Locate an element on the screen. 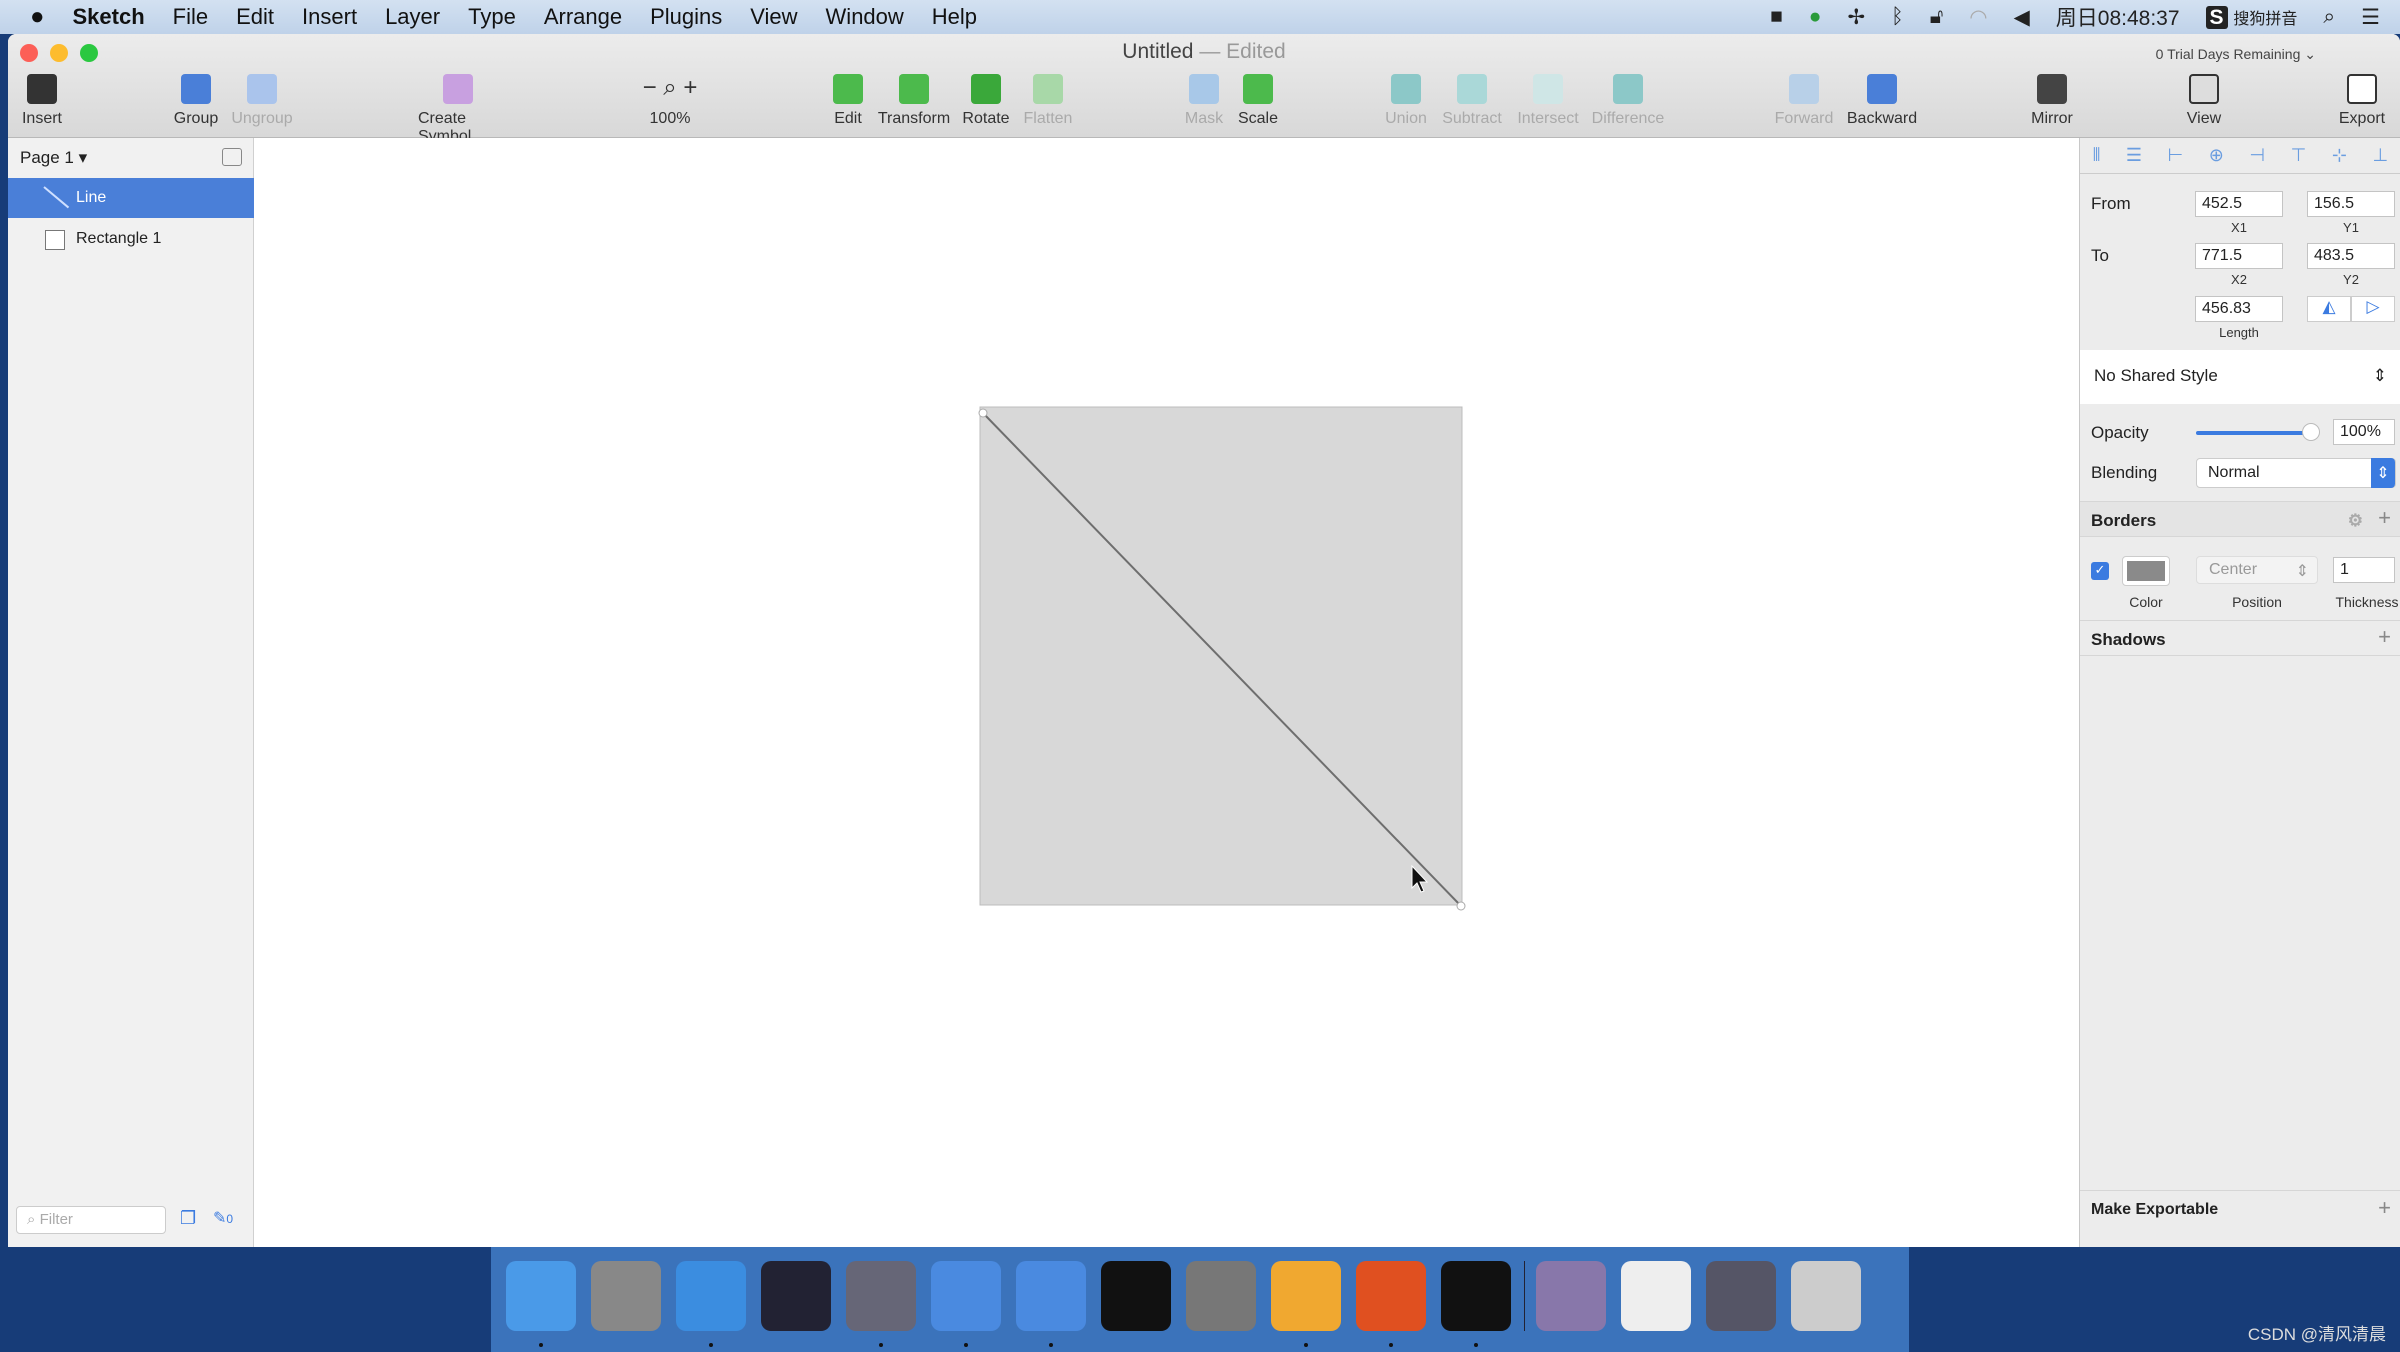 This screenshot has width=2400, height=1352. export-button: Export is located at coordinates (2361, 101).